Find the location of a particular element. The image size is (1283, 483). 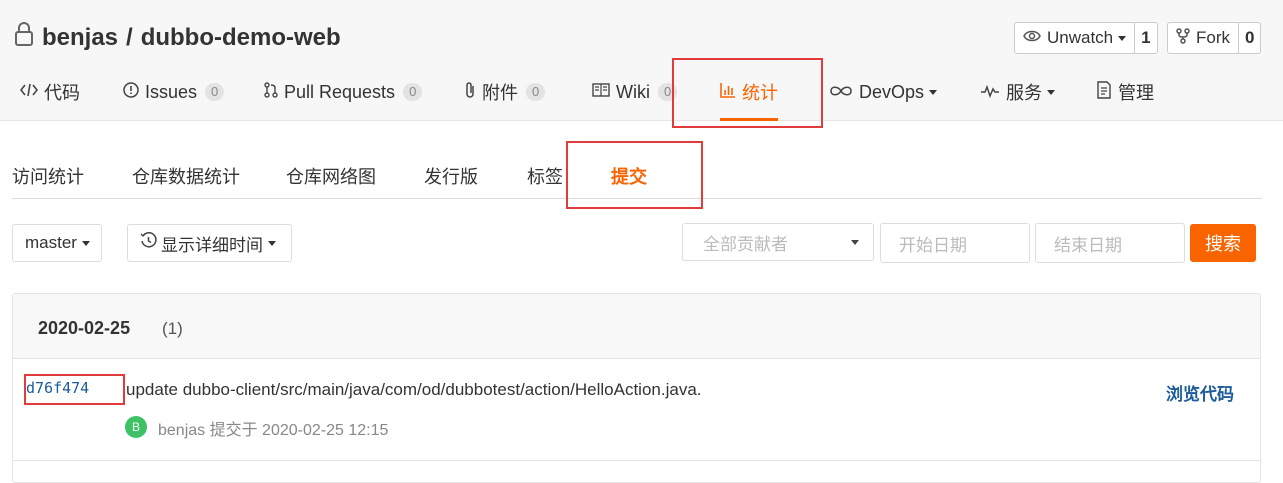

subtab-releases: 发行版 is located at coordinates (451, 176).